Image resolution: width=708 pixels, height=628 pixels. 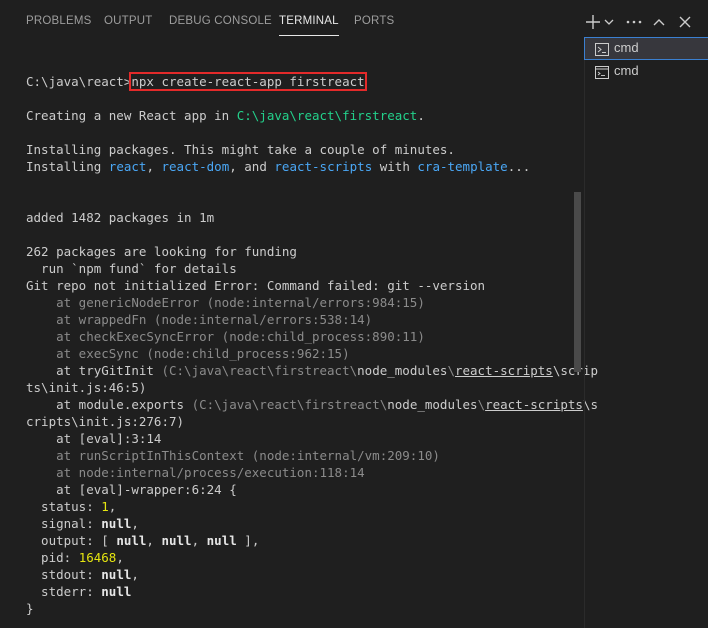 I want to click on app-path: C:\java\react\firstreact, so click(x=327, y=115).